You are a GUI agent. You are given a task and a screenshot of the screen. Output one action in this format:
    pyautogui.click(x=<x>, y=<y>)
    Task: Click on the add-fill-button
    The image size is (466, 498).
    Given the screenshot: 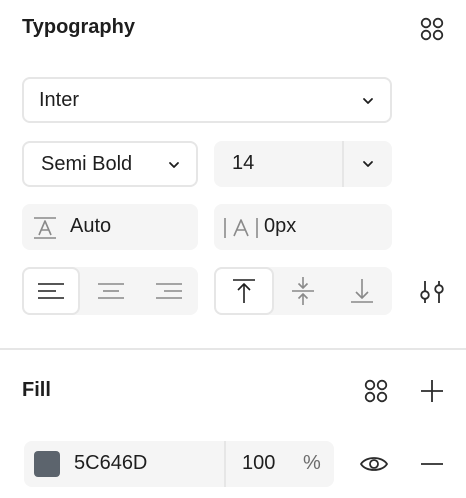 What is the action you would take?
    pyautogui.click(x=432, y=391)
    